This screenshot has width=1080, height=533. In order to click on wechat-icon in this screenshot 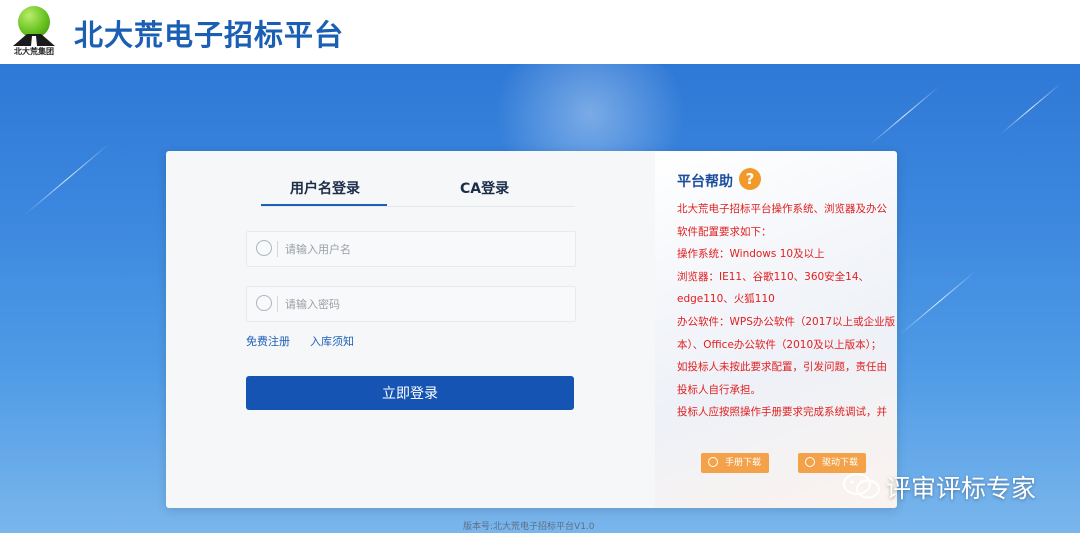, I will do `click(861, 486)`.